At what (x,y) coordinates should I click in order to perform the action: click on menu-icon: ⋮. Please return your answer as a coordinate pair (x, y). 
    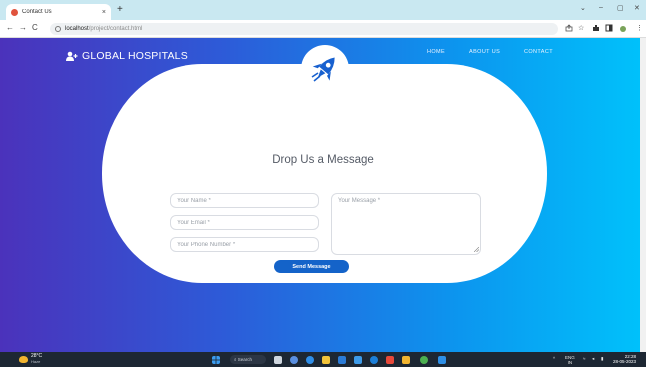
    Looking at the image, I should click on (639, 28).